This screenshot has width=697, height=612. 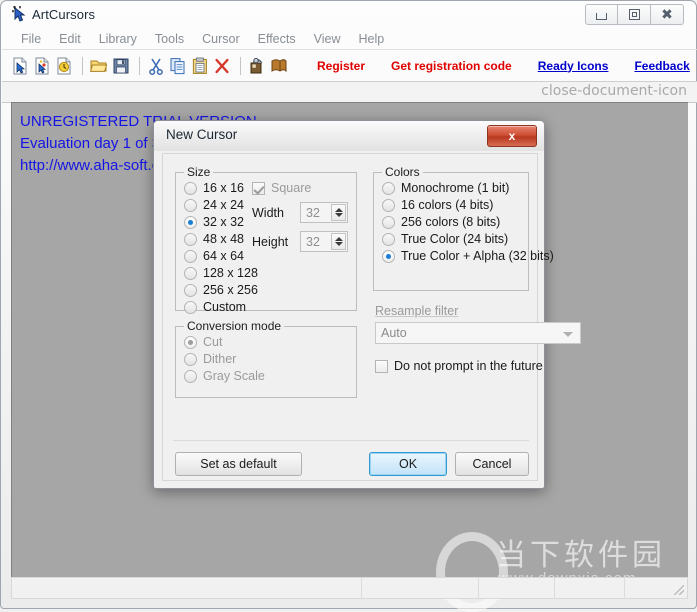 I want to click on conversion-option-grayscale: Gray Scale, so click(x=224, y=376).